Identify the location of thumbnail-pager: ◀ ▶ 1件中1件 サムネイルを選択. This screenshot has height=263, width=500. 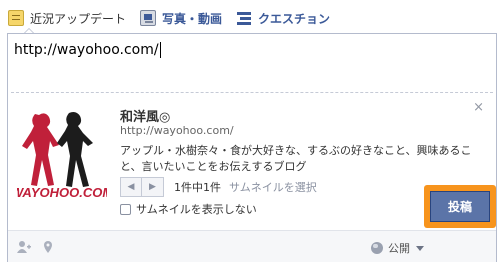
(218, 187).